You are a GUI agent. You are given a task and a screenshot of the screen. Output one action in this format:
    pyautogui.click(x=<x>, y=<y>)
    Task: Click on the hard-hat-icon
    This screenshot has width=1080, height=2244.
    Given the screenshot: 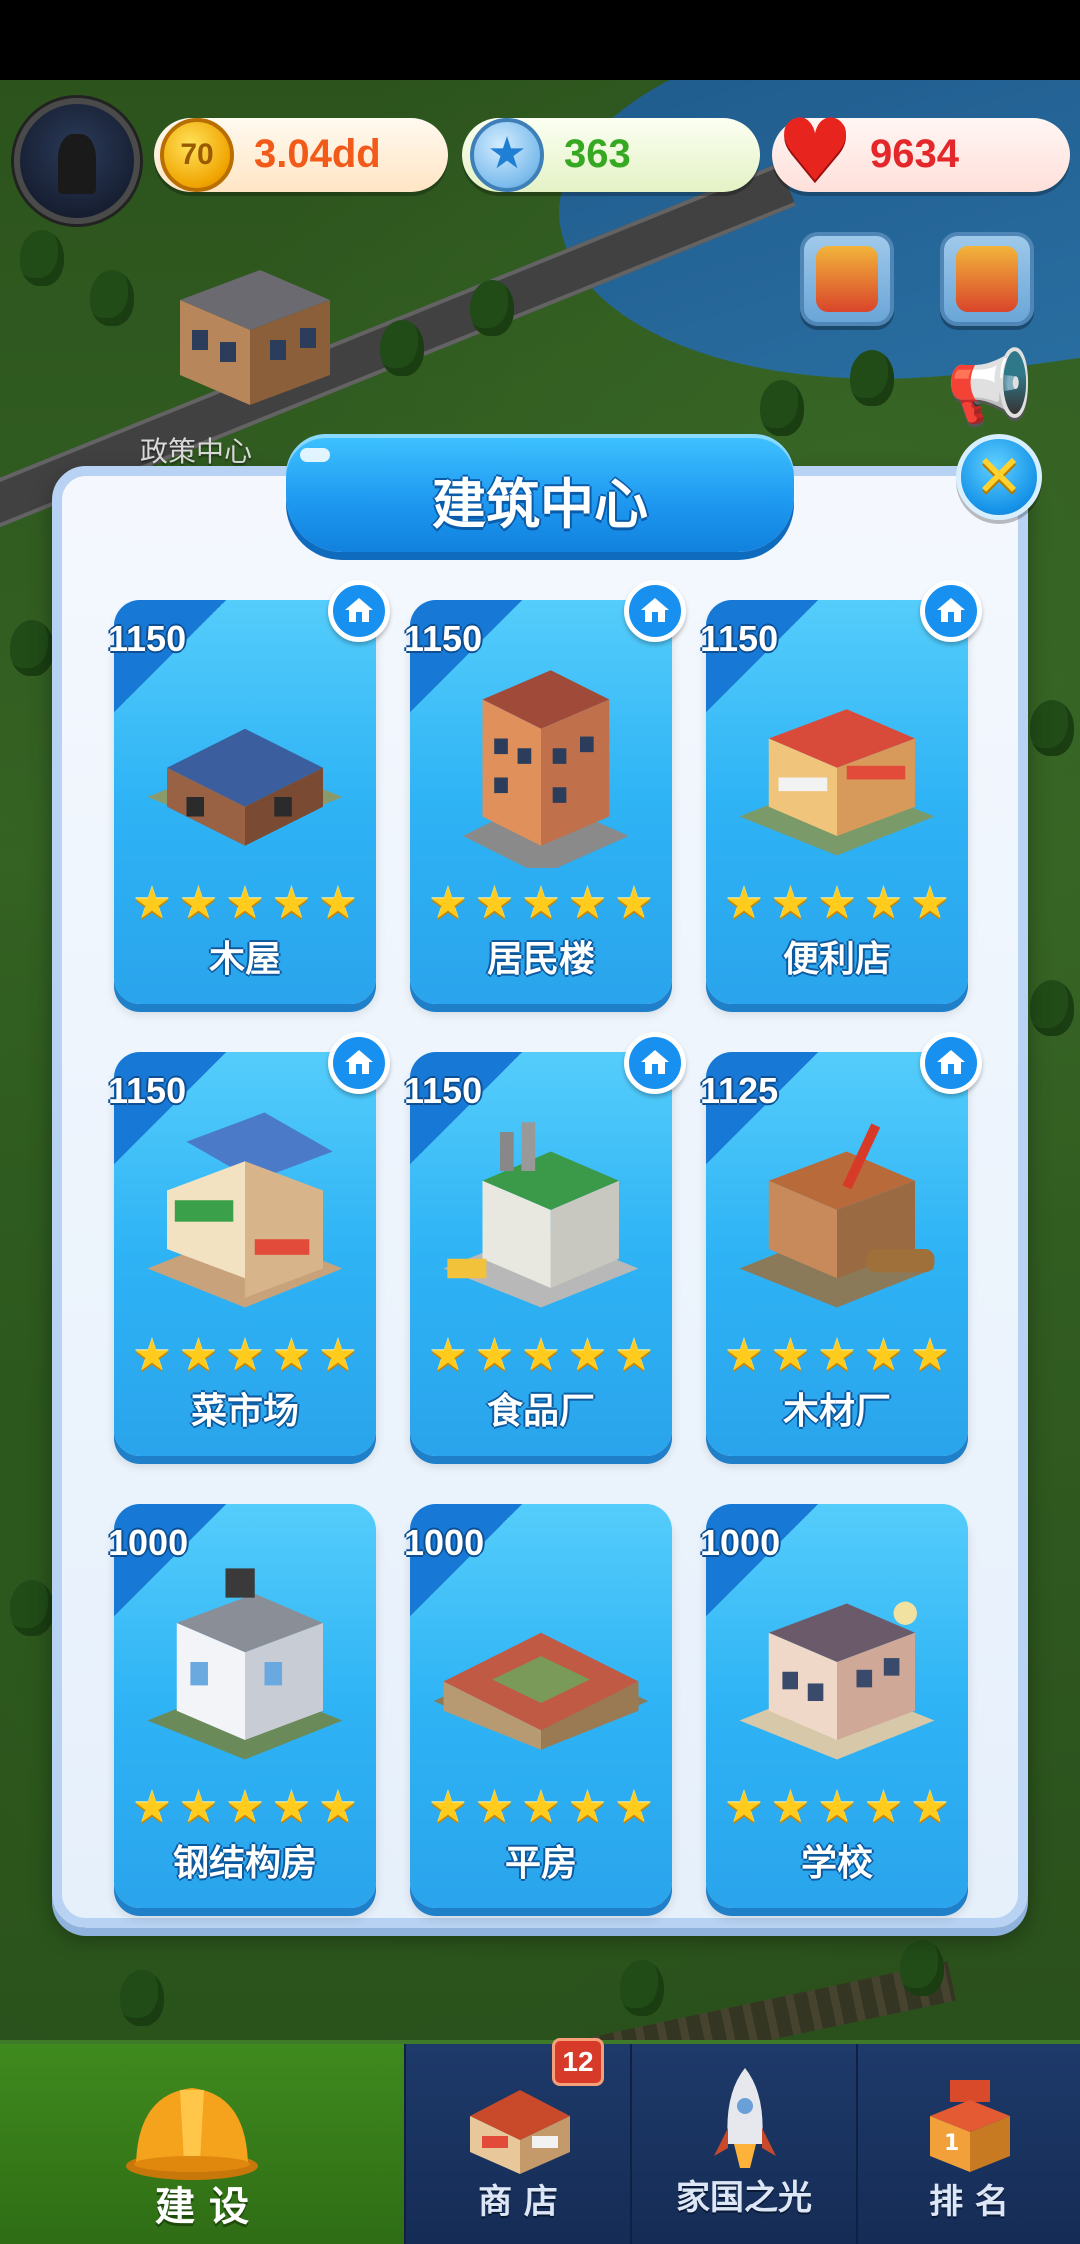 What is the action you would take?
    pyautogui.click(x=192, y=2134)
    